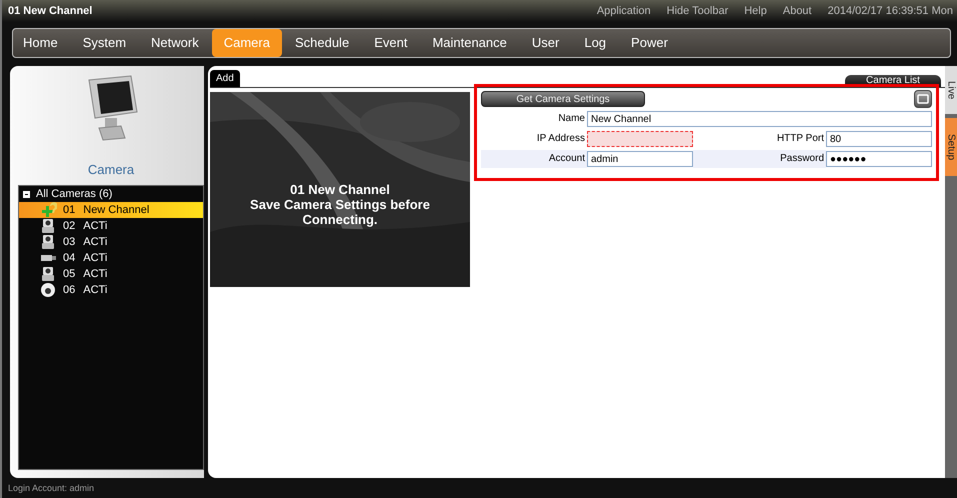 The width and height of the screenshot is (957, 498). What do you see at coordinates (546, 43) in the screenshot?
I see `menu-item: User` at bounding box center [546, 43].